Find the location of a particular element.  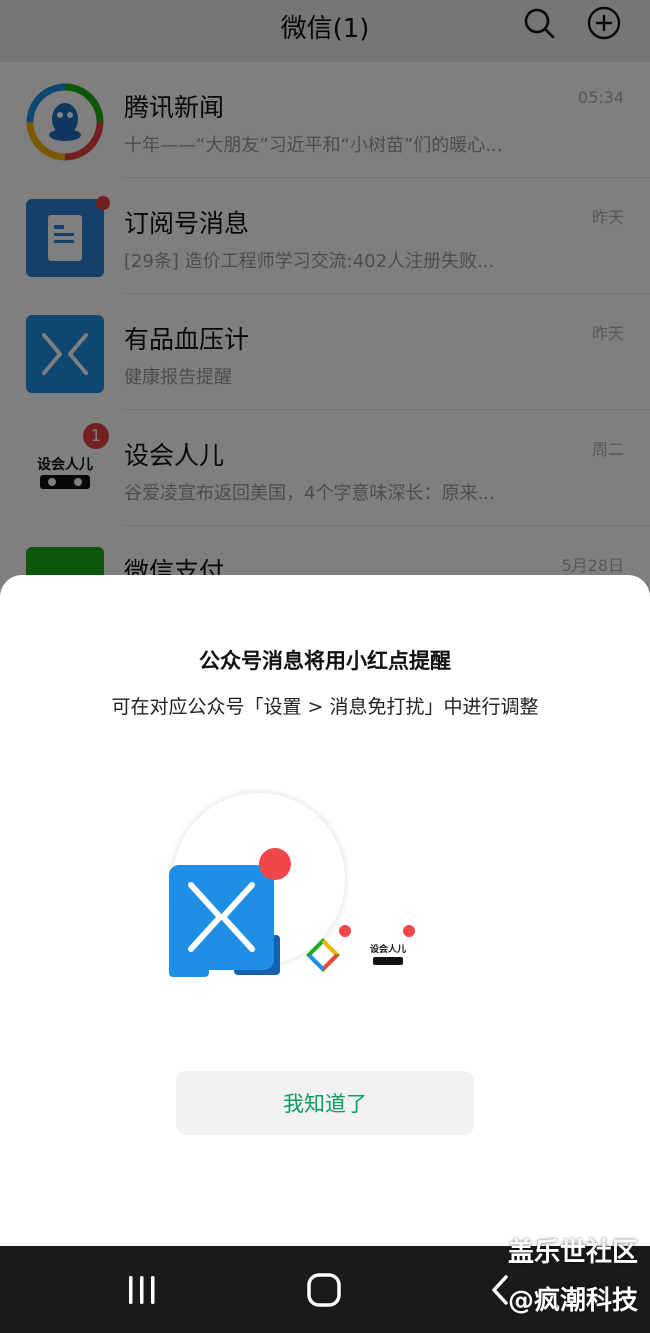

recent-apps-icon is located at coordinates (142, 1290).